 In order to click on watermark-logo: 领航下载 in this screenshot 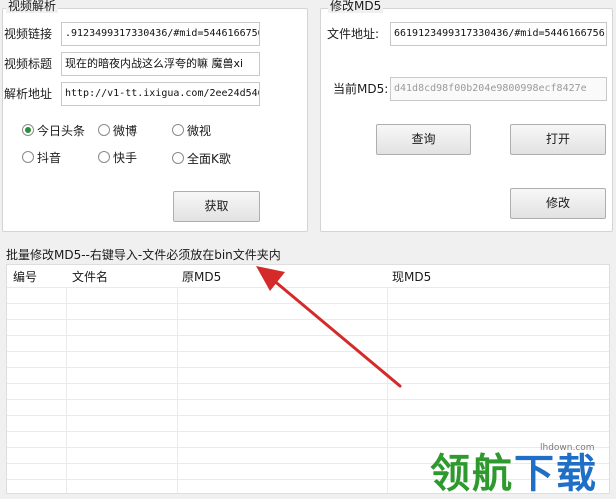, I will do `click(514, 474)`.